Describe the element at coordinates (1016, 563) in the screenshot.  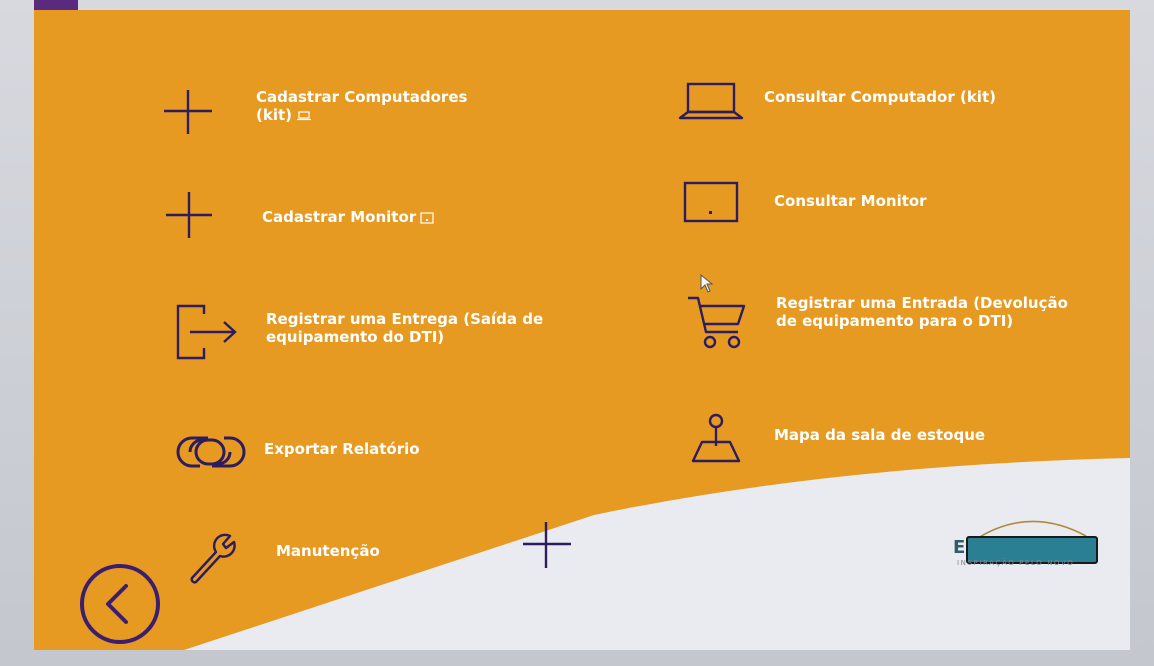
I see `logo-tagline: INSPIRAÇÃO PELO NOVO` at that location.